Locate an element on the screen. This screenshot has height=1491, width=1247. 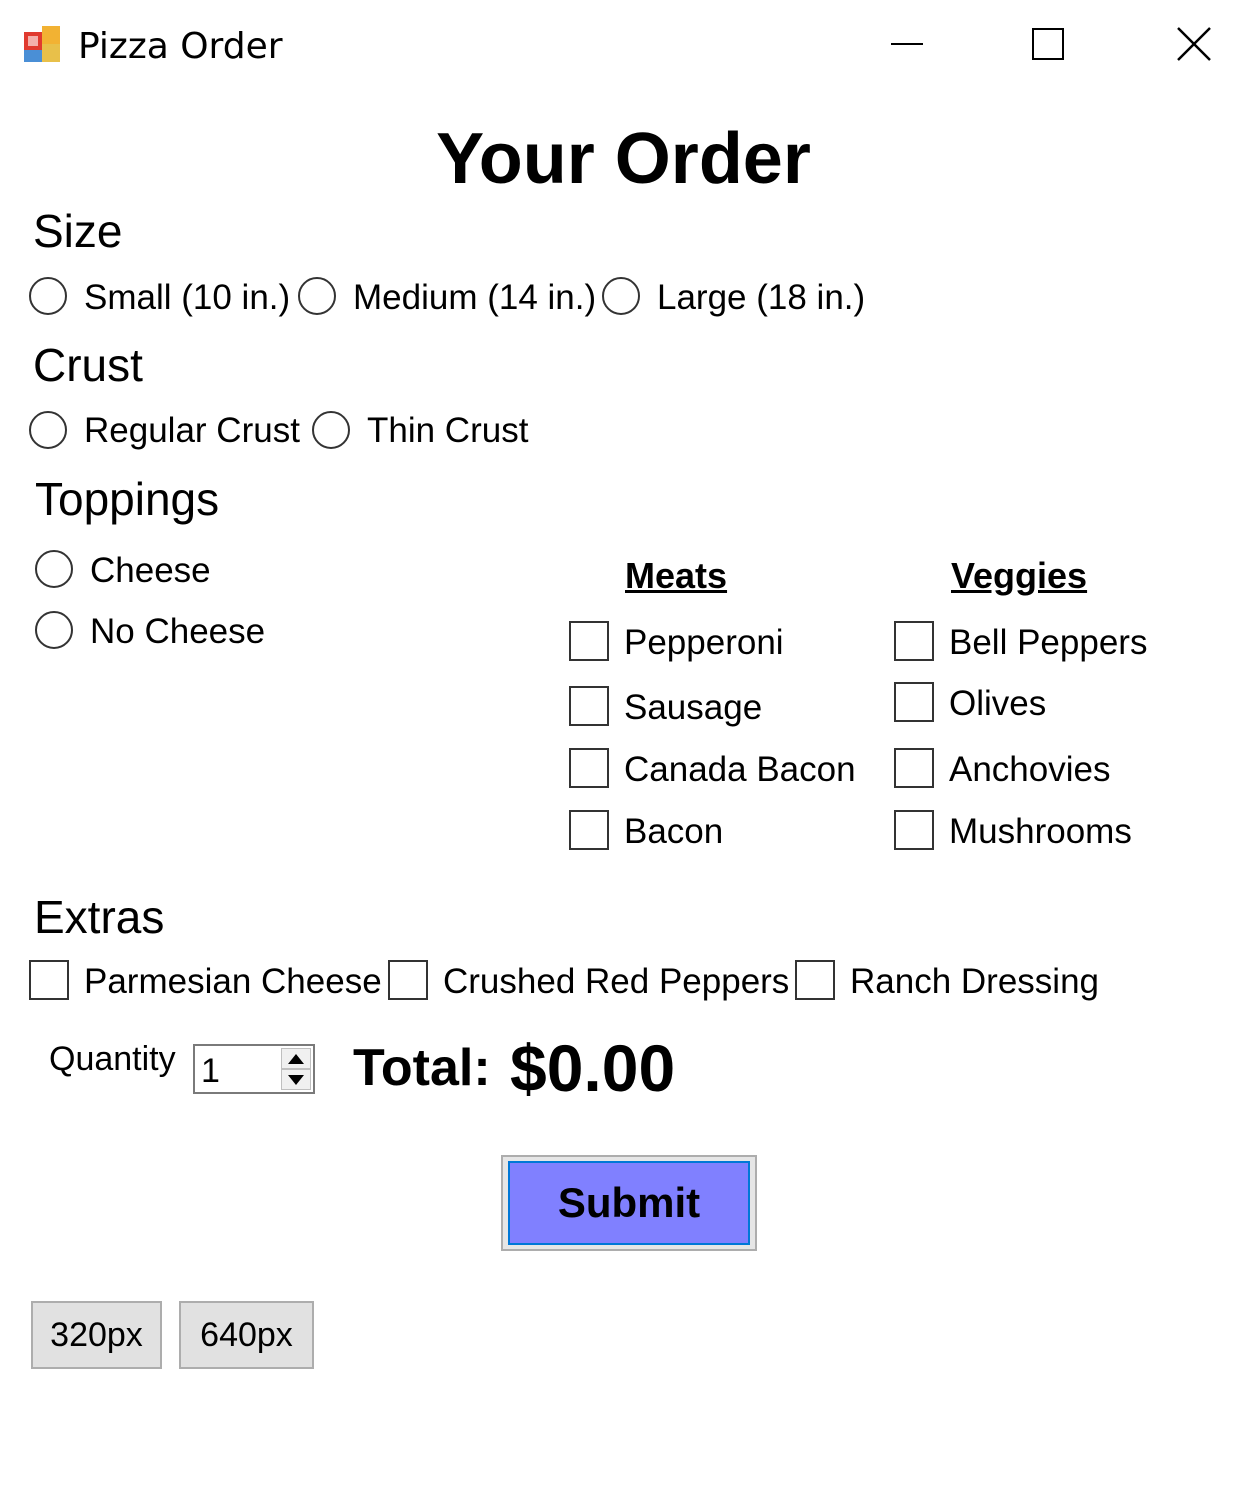
mushrooms-checkbox is located at coordinates (914, 830).